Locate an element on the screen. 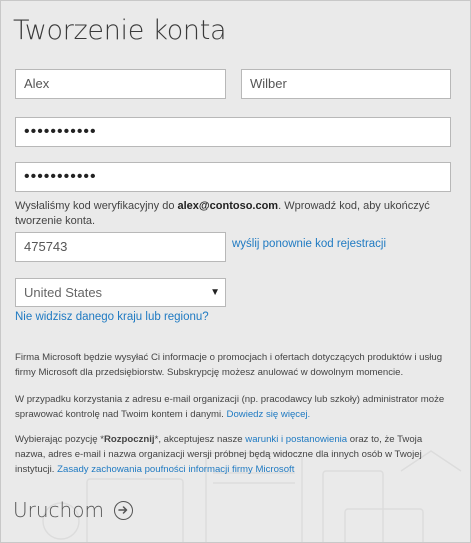 The image size is (471, 543). verification-text-prefix: Wysłaliśmy kod weryfikacyjny do is located at coordinates (96, 206).